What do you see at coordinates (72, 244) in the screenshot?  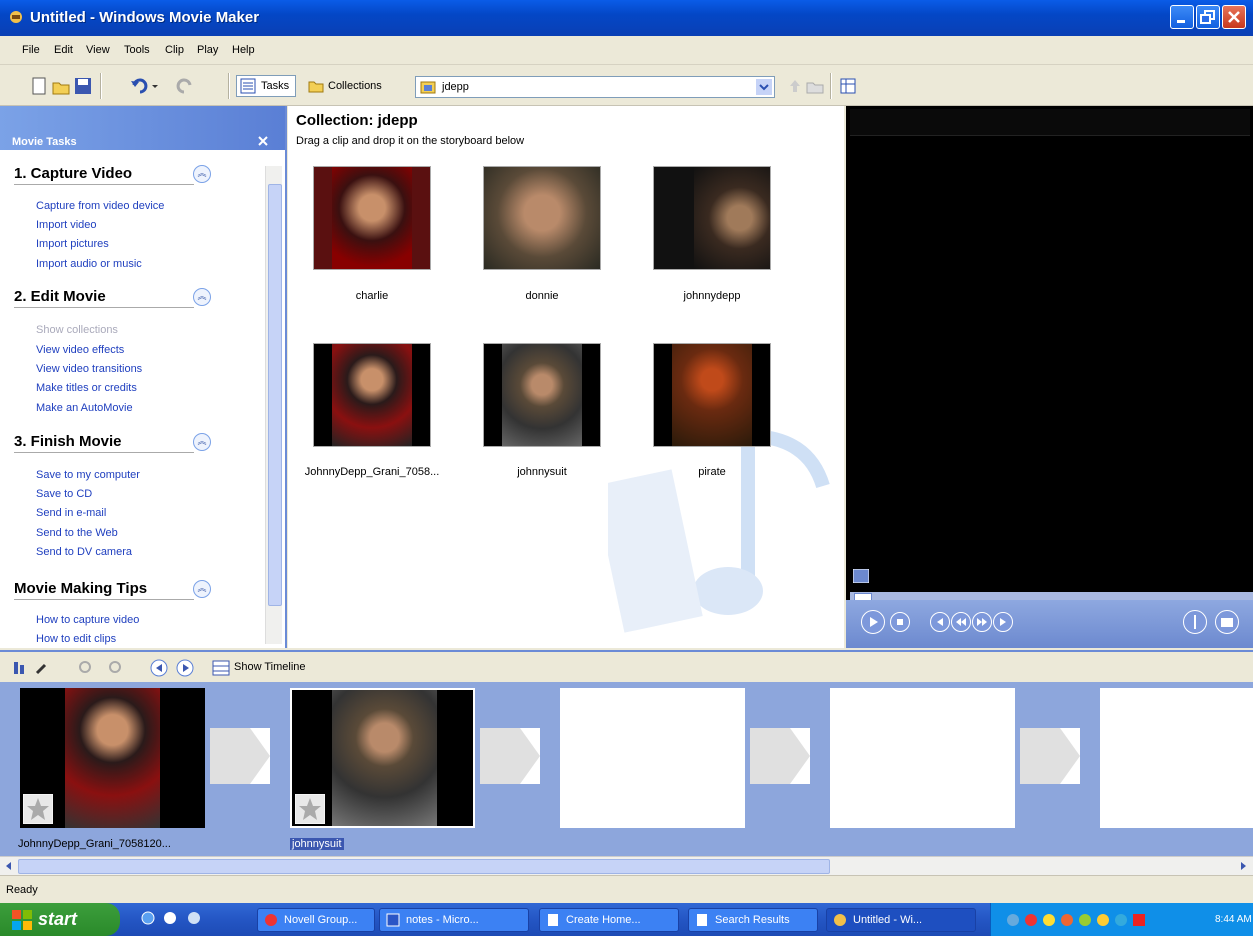 I see `link-import-pictures: Import pictures` at bounding box center [72, 244].